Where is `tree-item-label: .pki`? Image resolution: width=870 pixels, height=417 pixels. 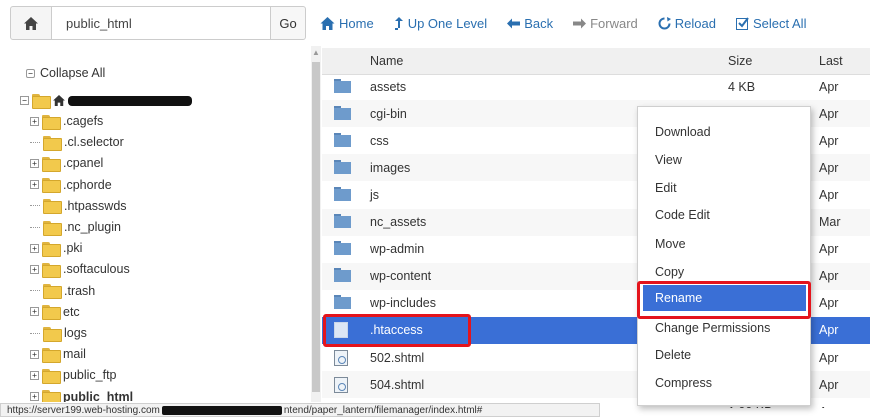 tree-item-label: .pki is located at coordinates (73, 248).